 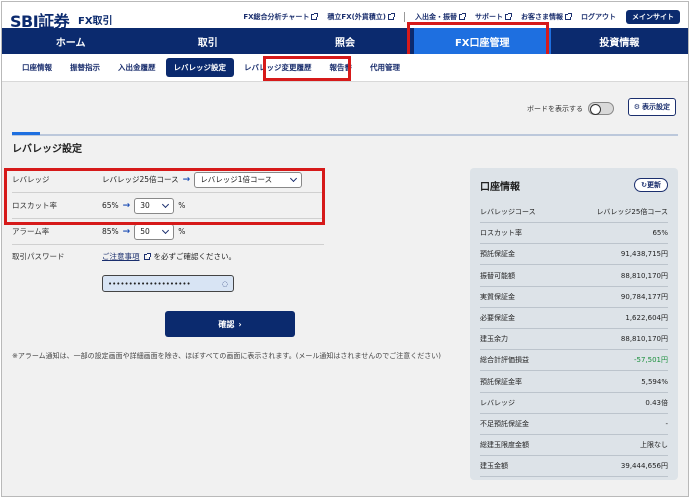 What do you see at coordinates (504, 445) in the screenshot?
I see `account-row-label: 総建玉限度金額` at bounding box center [504, 445].